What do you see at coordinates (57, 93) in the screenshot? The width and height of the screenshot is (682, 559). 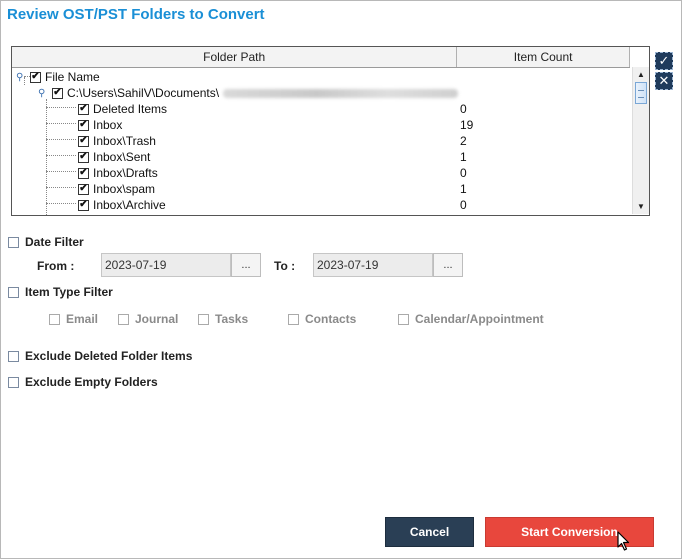 I see `path-checkbox: ✔` at bounding box center [57, 93].